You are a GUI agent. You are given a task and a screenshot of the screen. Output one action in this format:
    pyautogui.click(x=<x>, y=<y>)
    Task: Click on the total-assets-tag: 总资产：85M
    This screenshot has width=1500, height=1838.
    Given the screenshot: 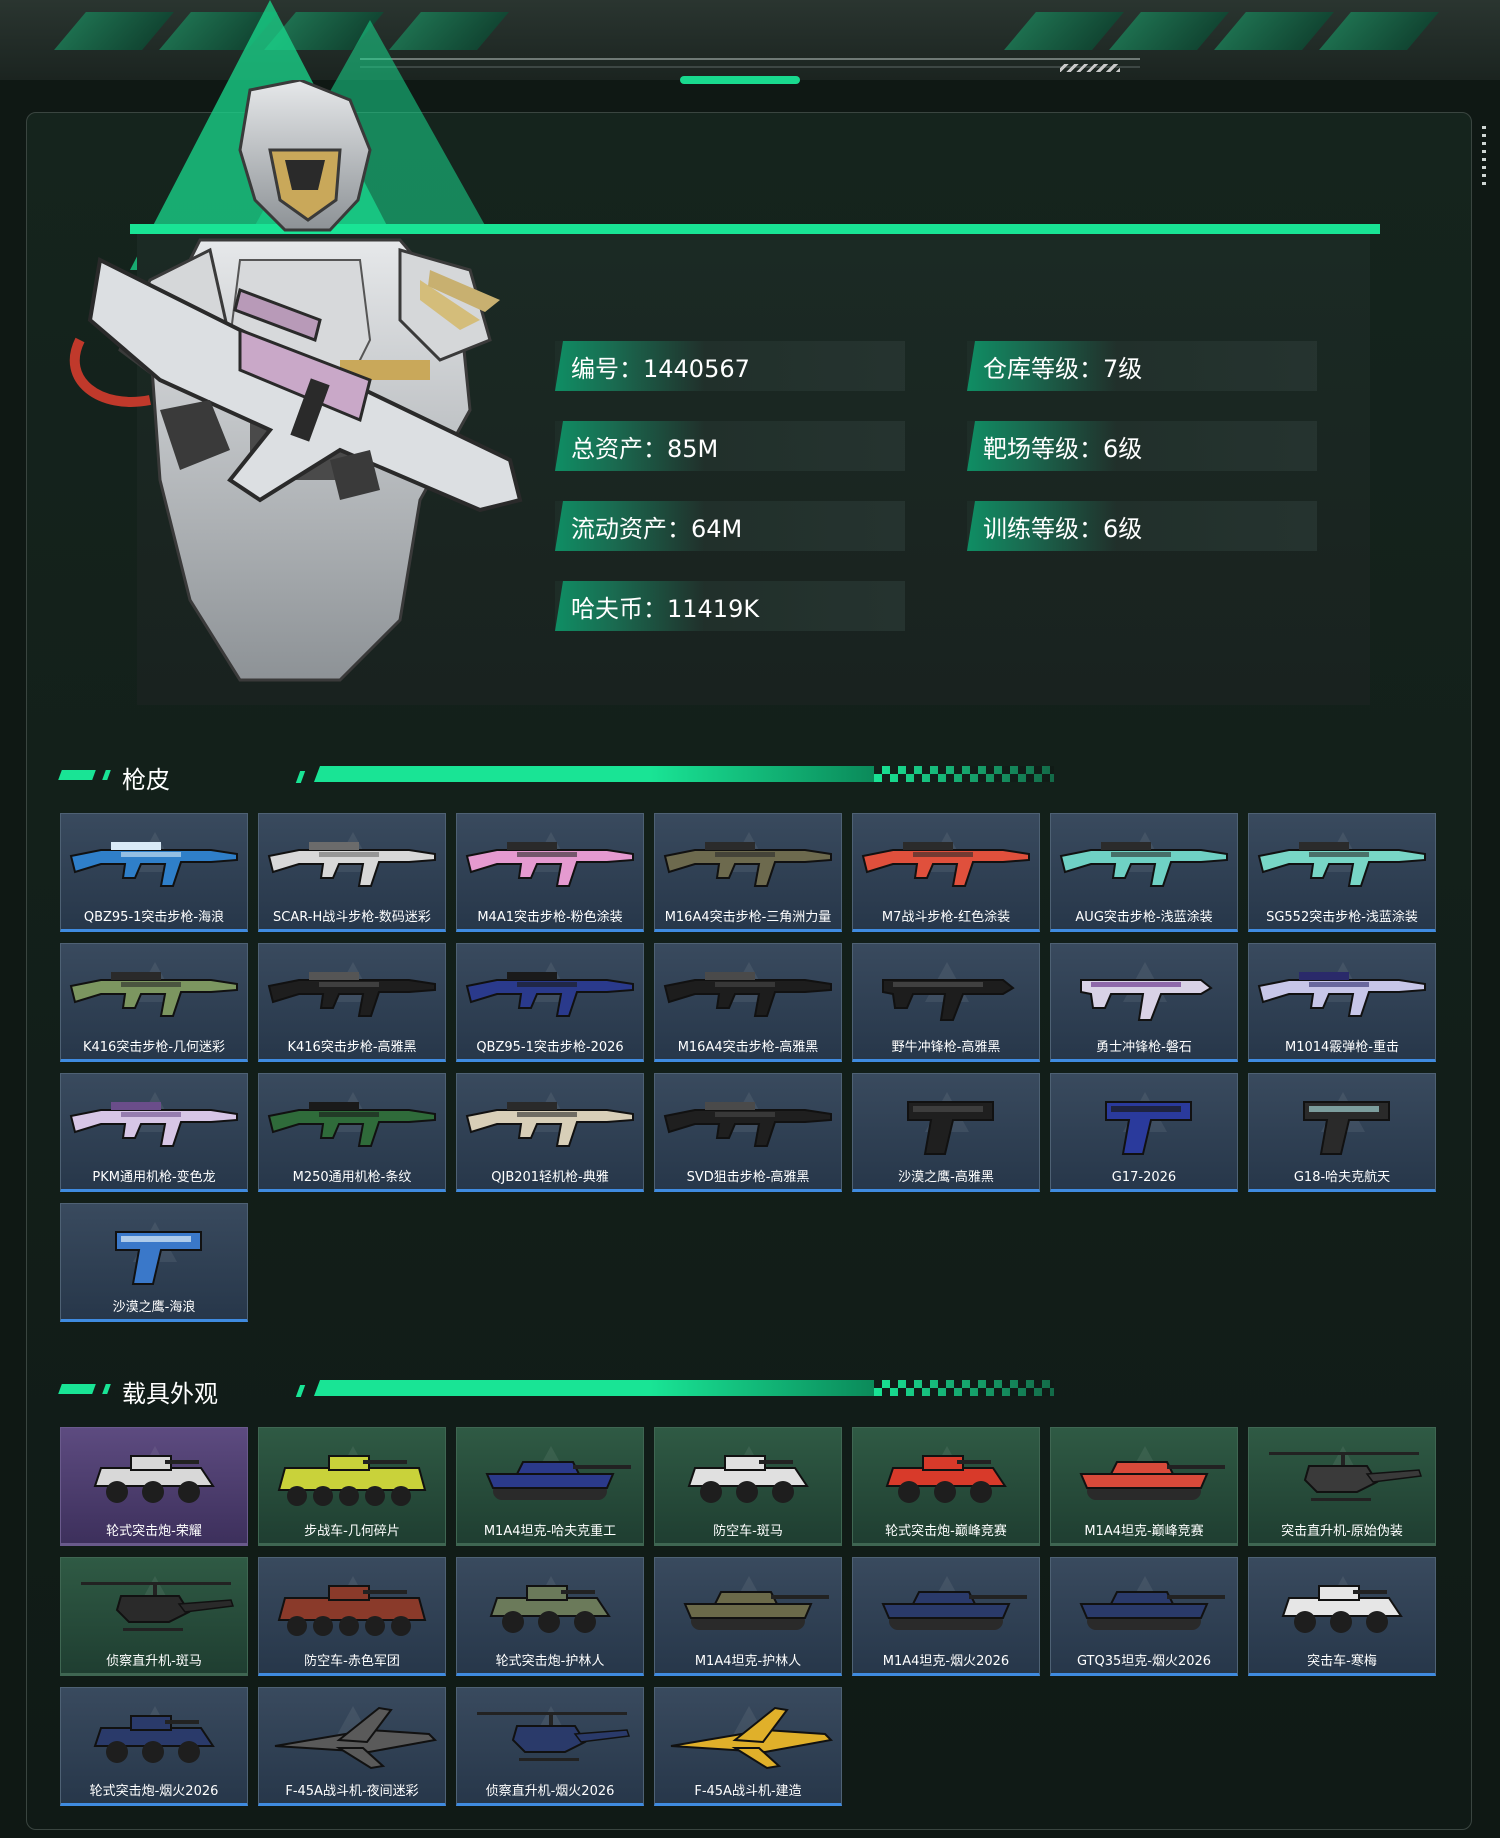 What is the action you would take?
    pyautogui.click(x=730, y=446)
    